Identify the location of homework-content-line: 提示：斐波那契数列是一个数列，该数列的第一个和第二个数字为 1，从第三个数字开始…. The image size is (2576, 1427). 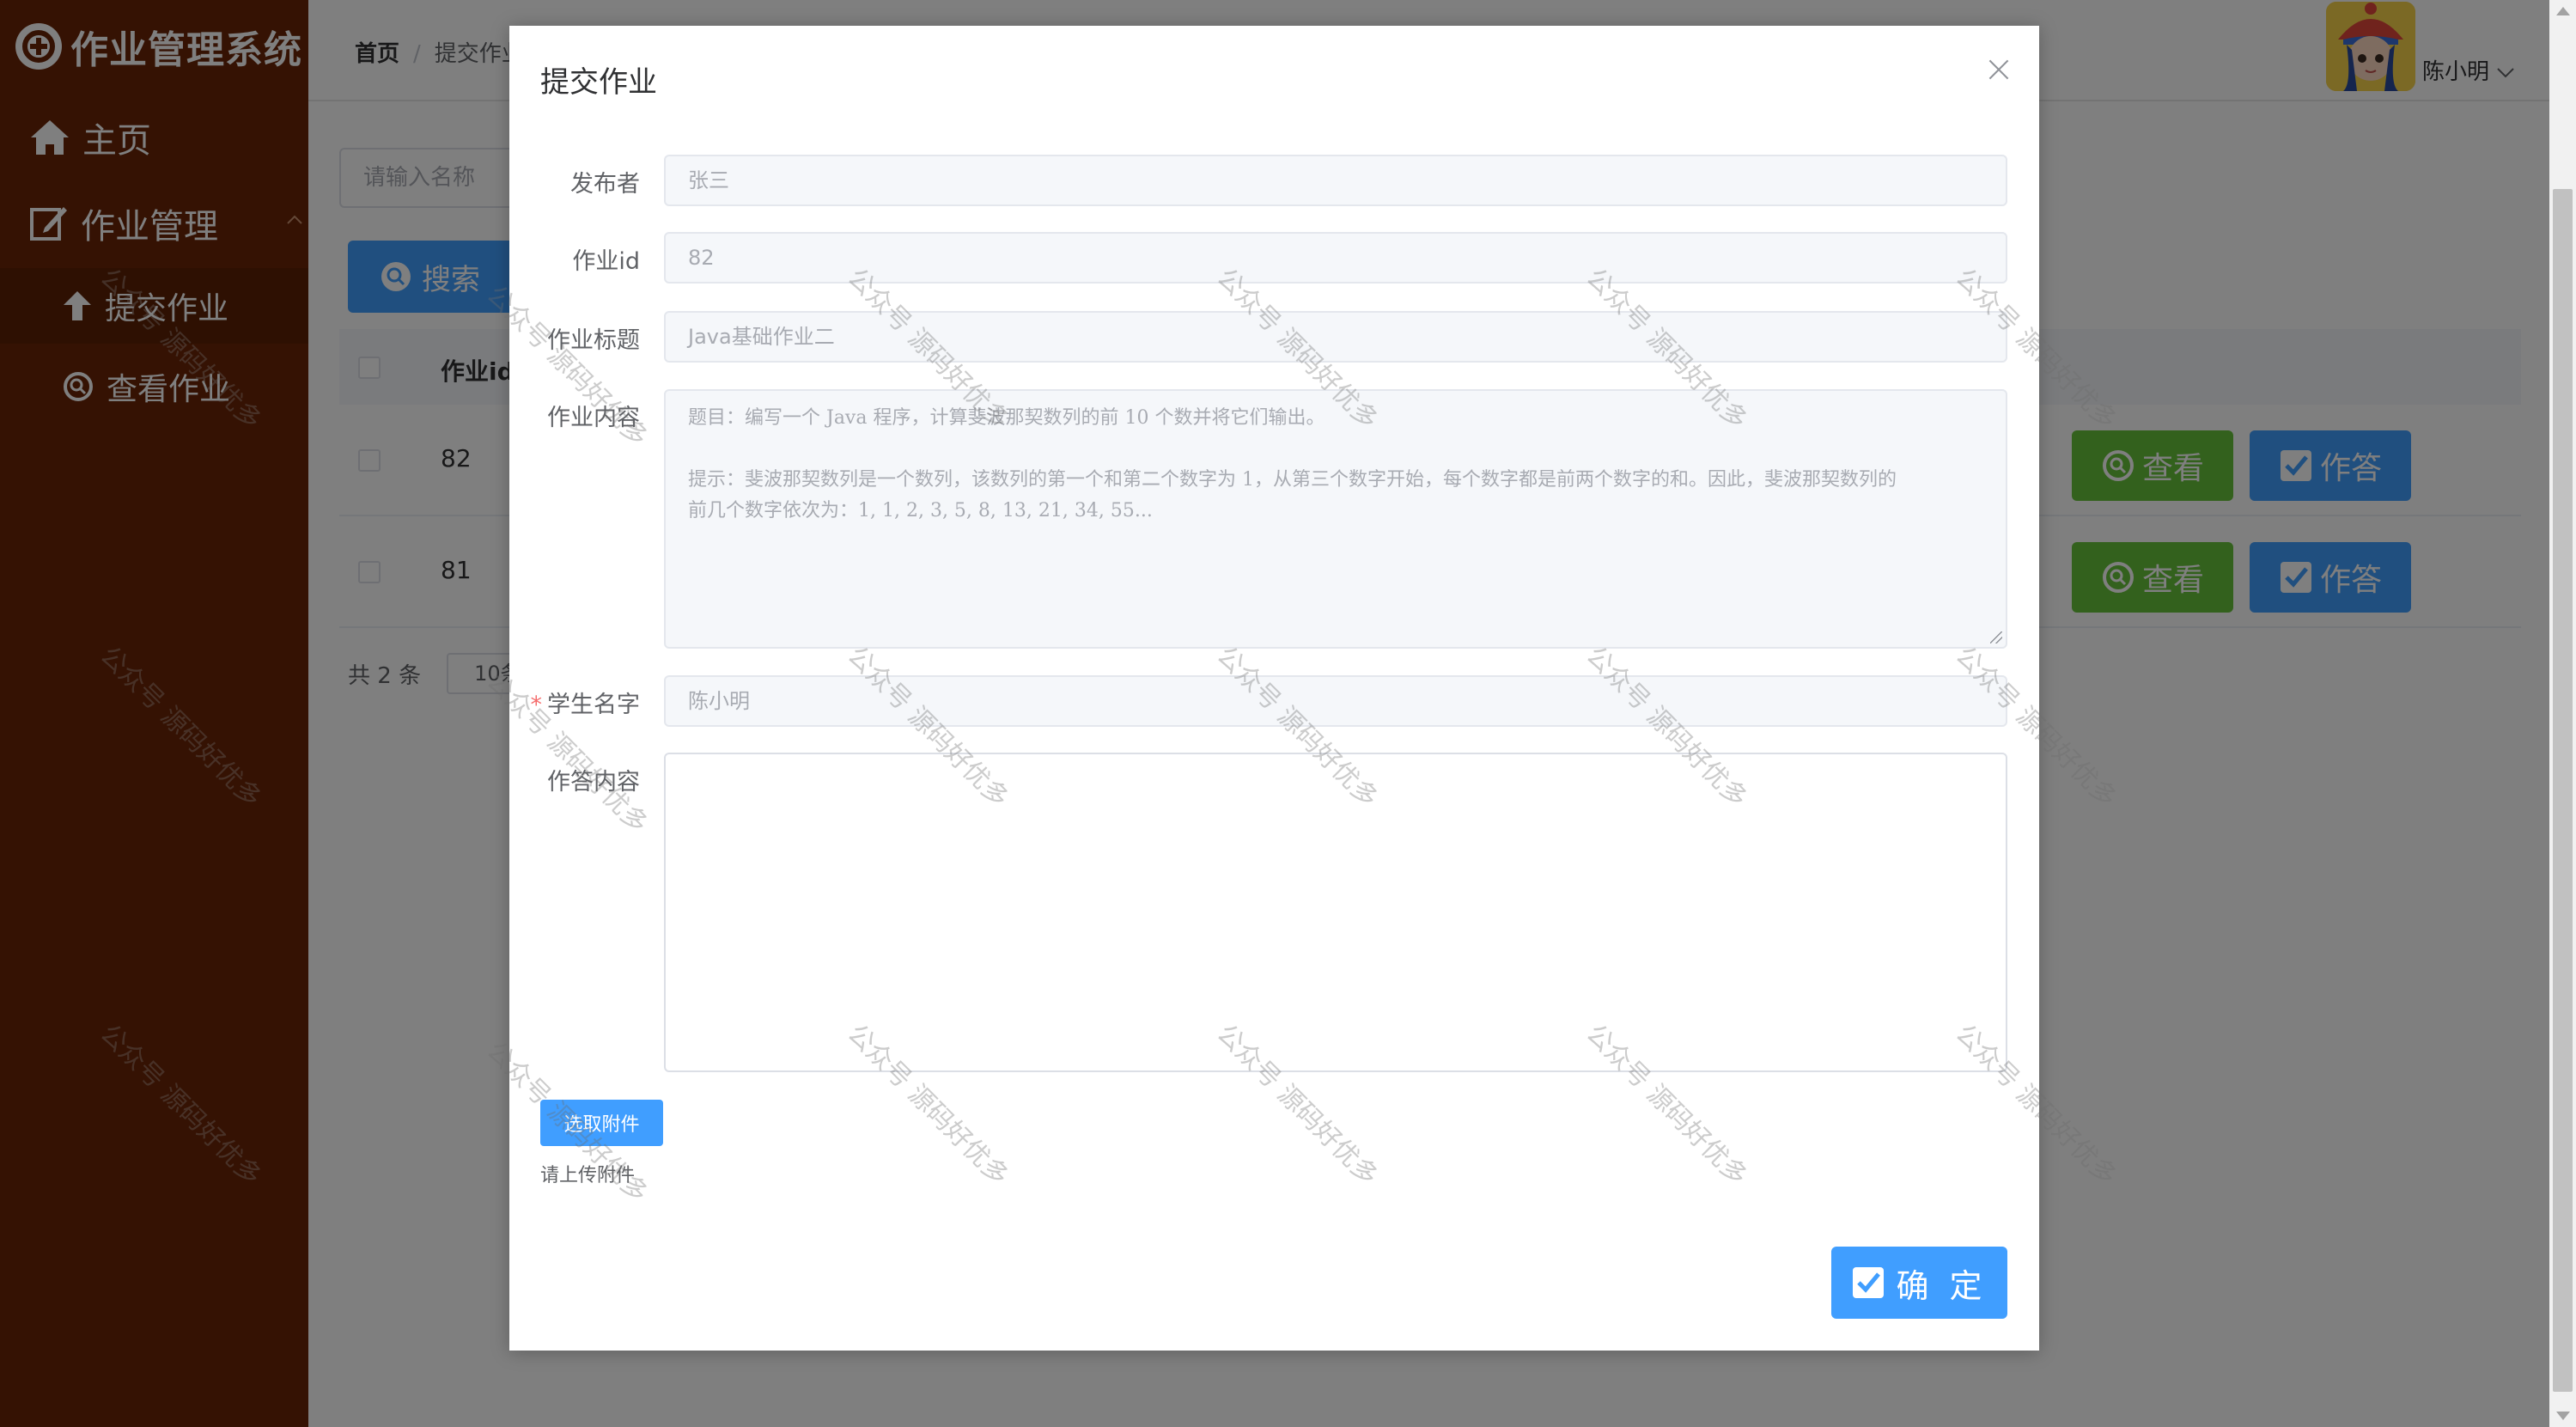
(1292, 480).